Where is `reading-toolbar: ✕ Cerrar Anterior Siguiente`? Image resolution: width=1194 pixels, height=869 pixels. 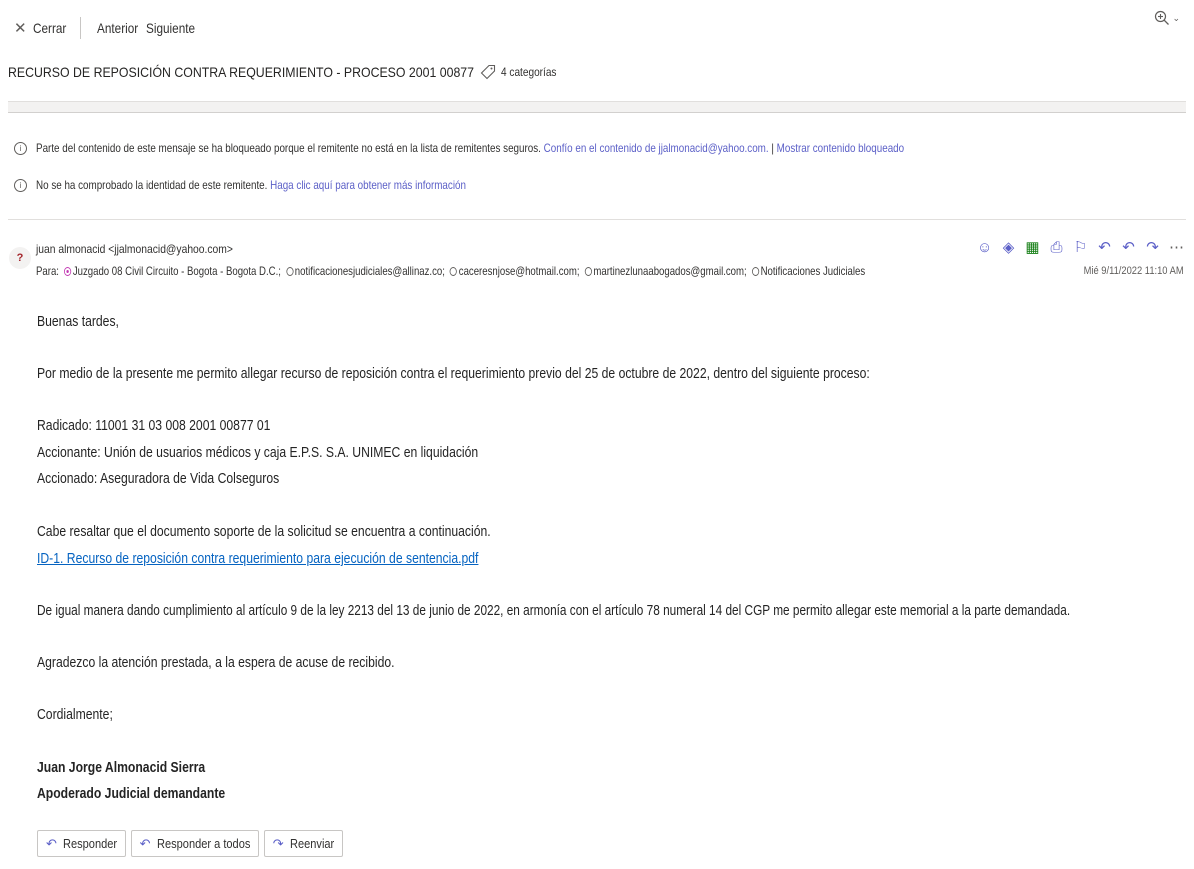 reading-toolbar: ✕ Cerrar Anterior Siguiente is located at coordinates (104, 28).